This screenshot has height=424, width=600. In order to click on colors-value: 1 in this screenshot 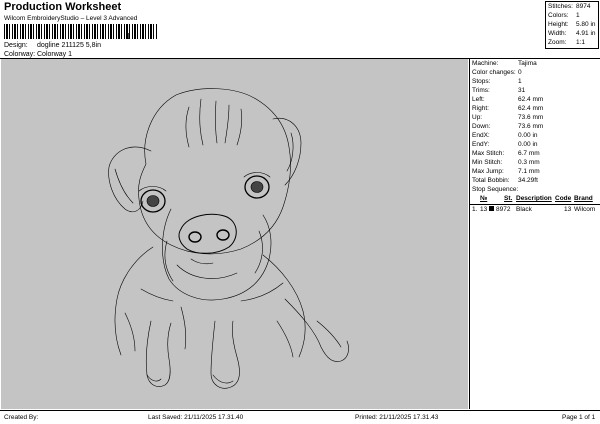, I will do `click(578, 15)`.